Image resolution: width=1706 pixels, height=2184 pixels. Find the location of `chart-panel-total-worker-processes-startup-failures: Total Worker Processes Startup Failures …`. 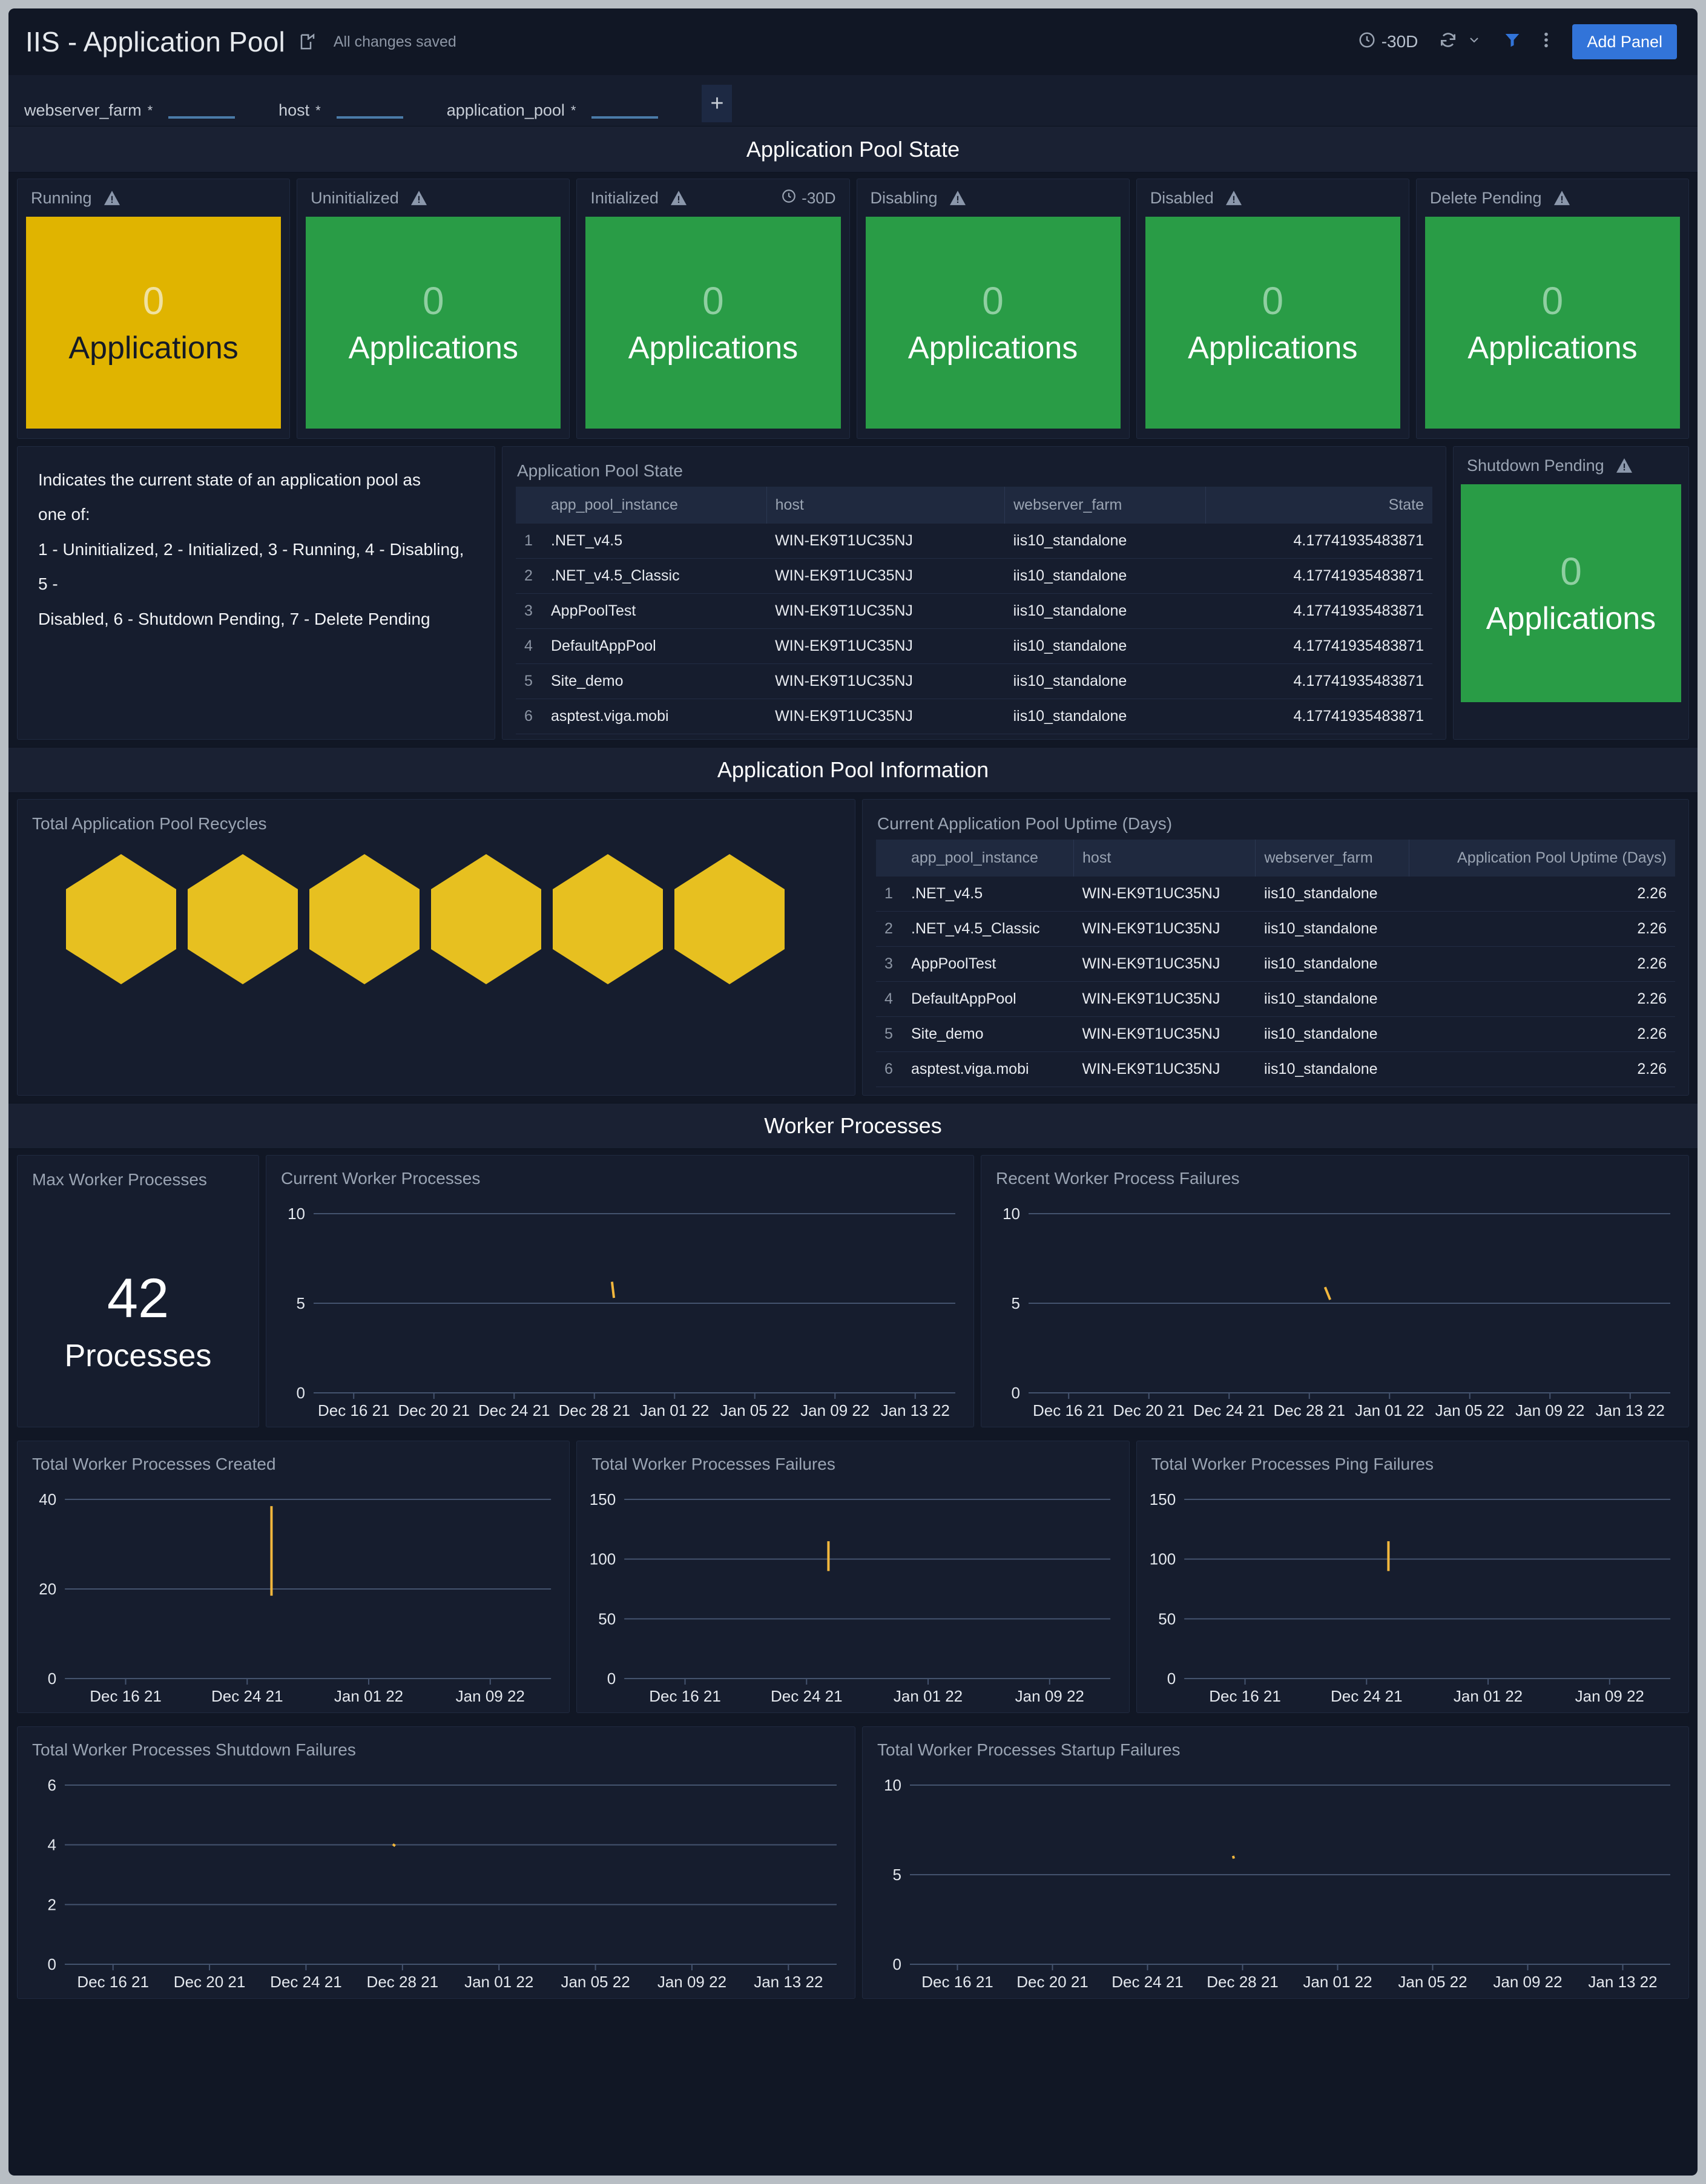

chart-panel-total-worker-processes-startup-failures: Total Worker Processes Startup Failures … is located at coordinates (1276, 1862).